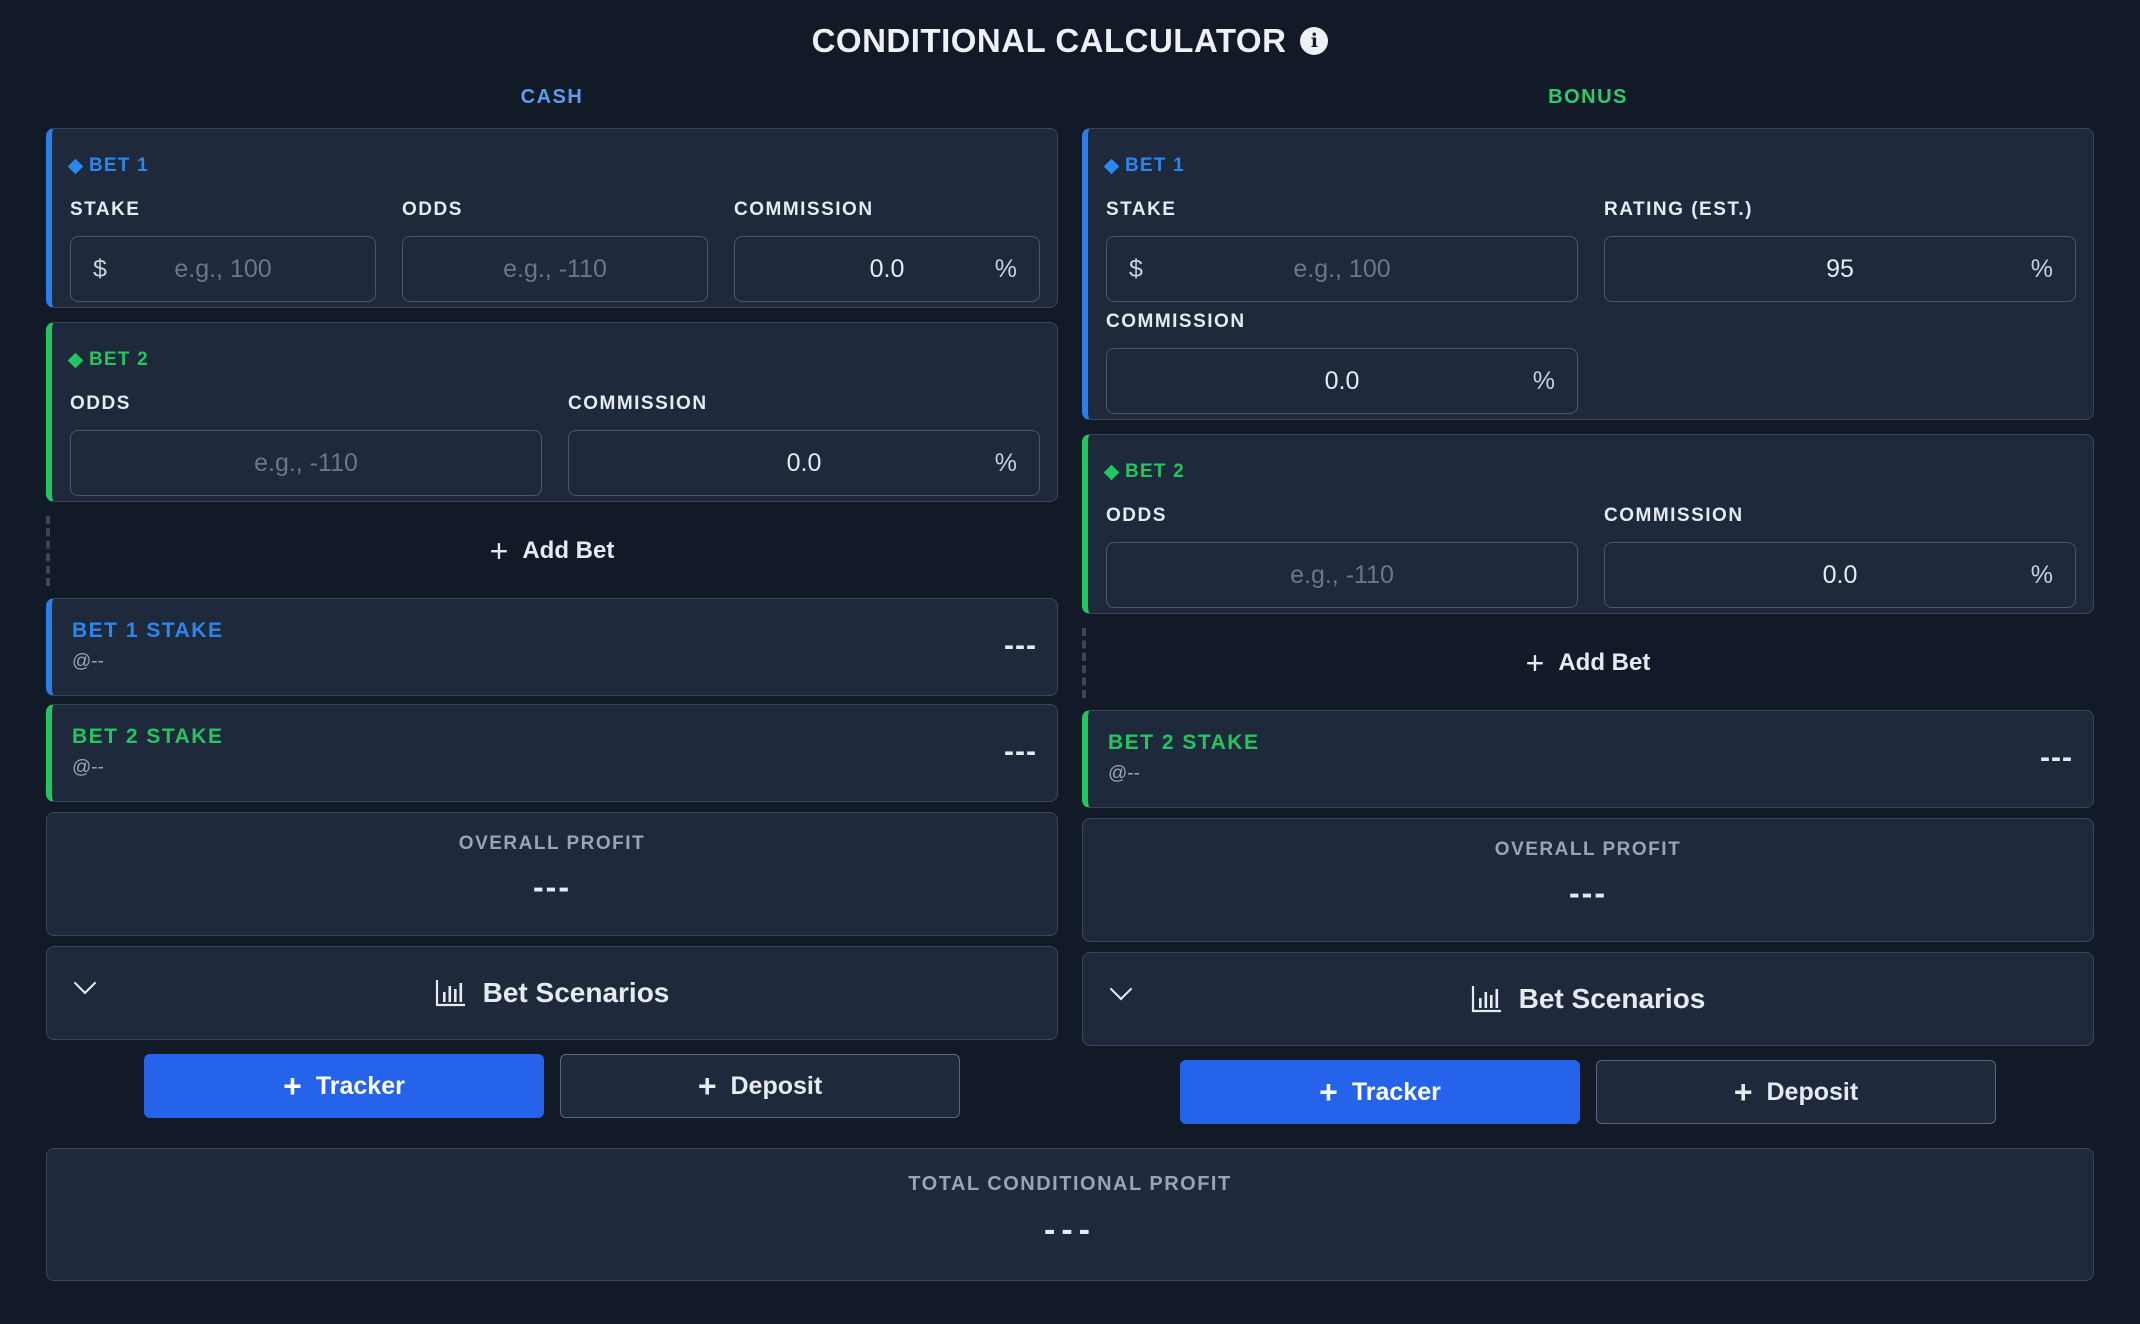  I want to click on bonus-bet2-commission-field: COMMISSION 0.0 %, so click(1840, 556).